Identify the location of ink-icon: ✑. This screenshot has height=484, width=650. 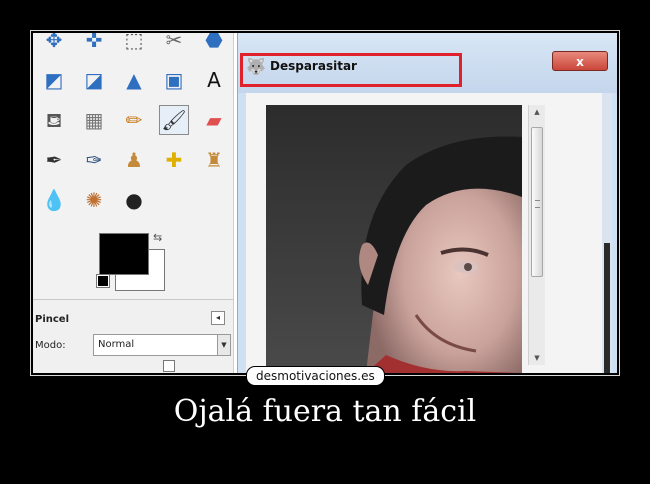
(94, 160).